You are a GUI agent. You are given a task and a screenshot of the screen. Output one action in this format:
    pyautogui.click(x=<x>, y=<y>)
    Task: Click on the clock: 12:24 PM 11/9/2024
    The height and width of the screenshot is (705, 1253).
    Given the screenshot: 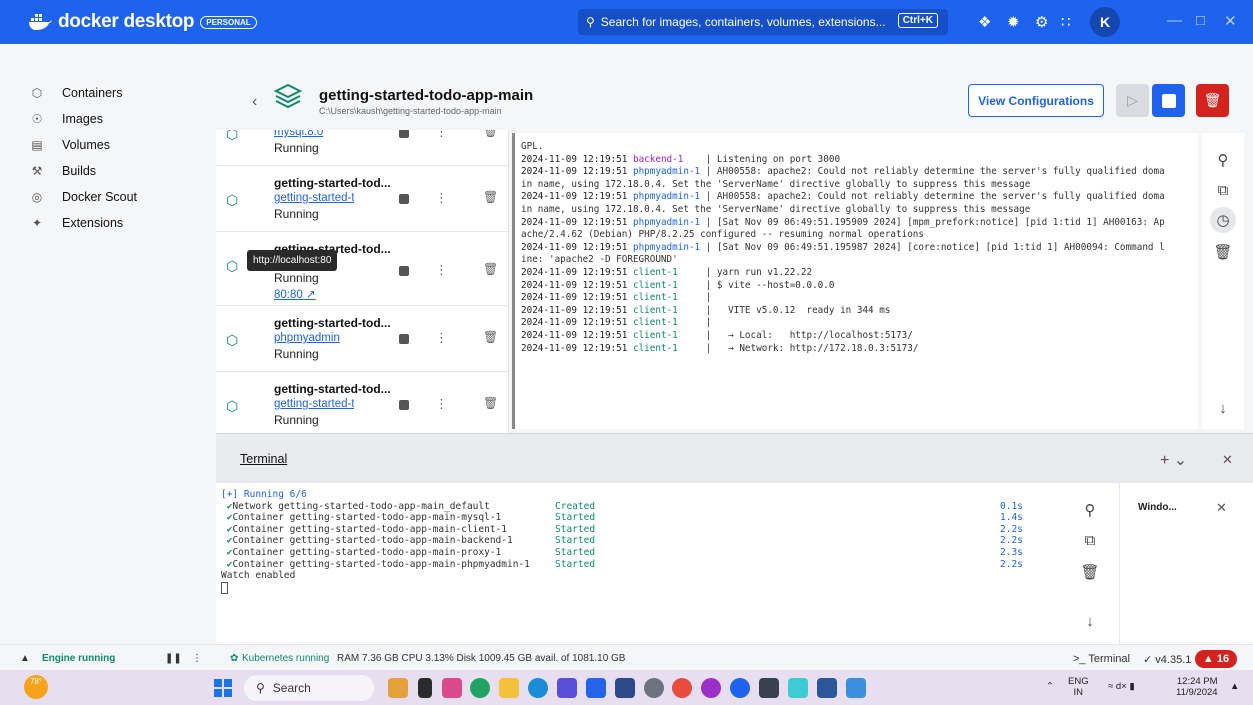 What is the action you would take?
    pyautogui.click(x=1197, y=687)
    